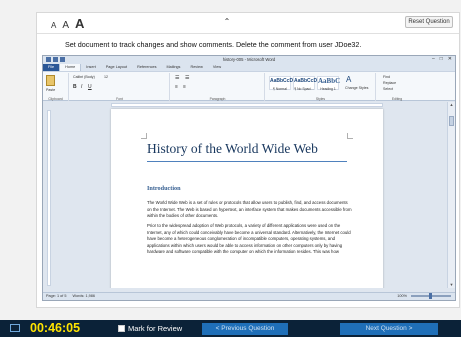  Describe the element at coordinates (451, 105) in the screenshot. I see `scroll-up-icon: ▲` at that location.